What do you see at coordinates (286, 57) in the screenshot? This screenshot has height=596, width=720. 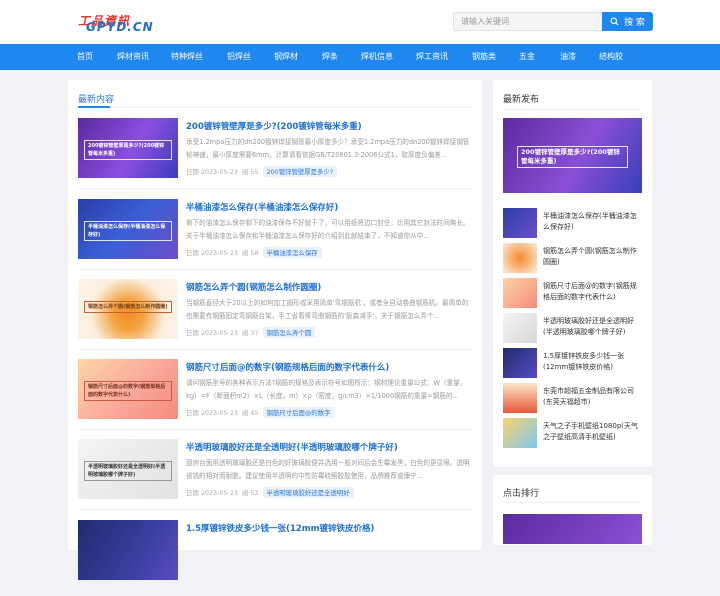 I see `nav-item: 钢焊材` at bounding box center [286, 57].